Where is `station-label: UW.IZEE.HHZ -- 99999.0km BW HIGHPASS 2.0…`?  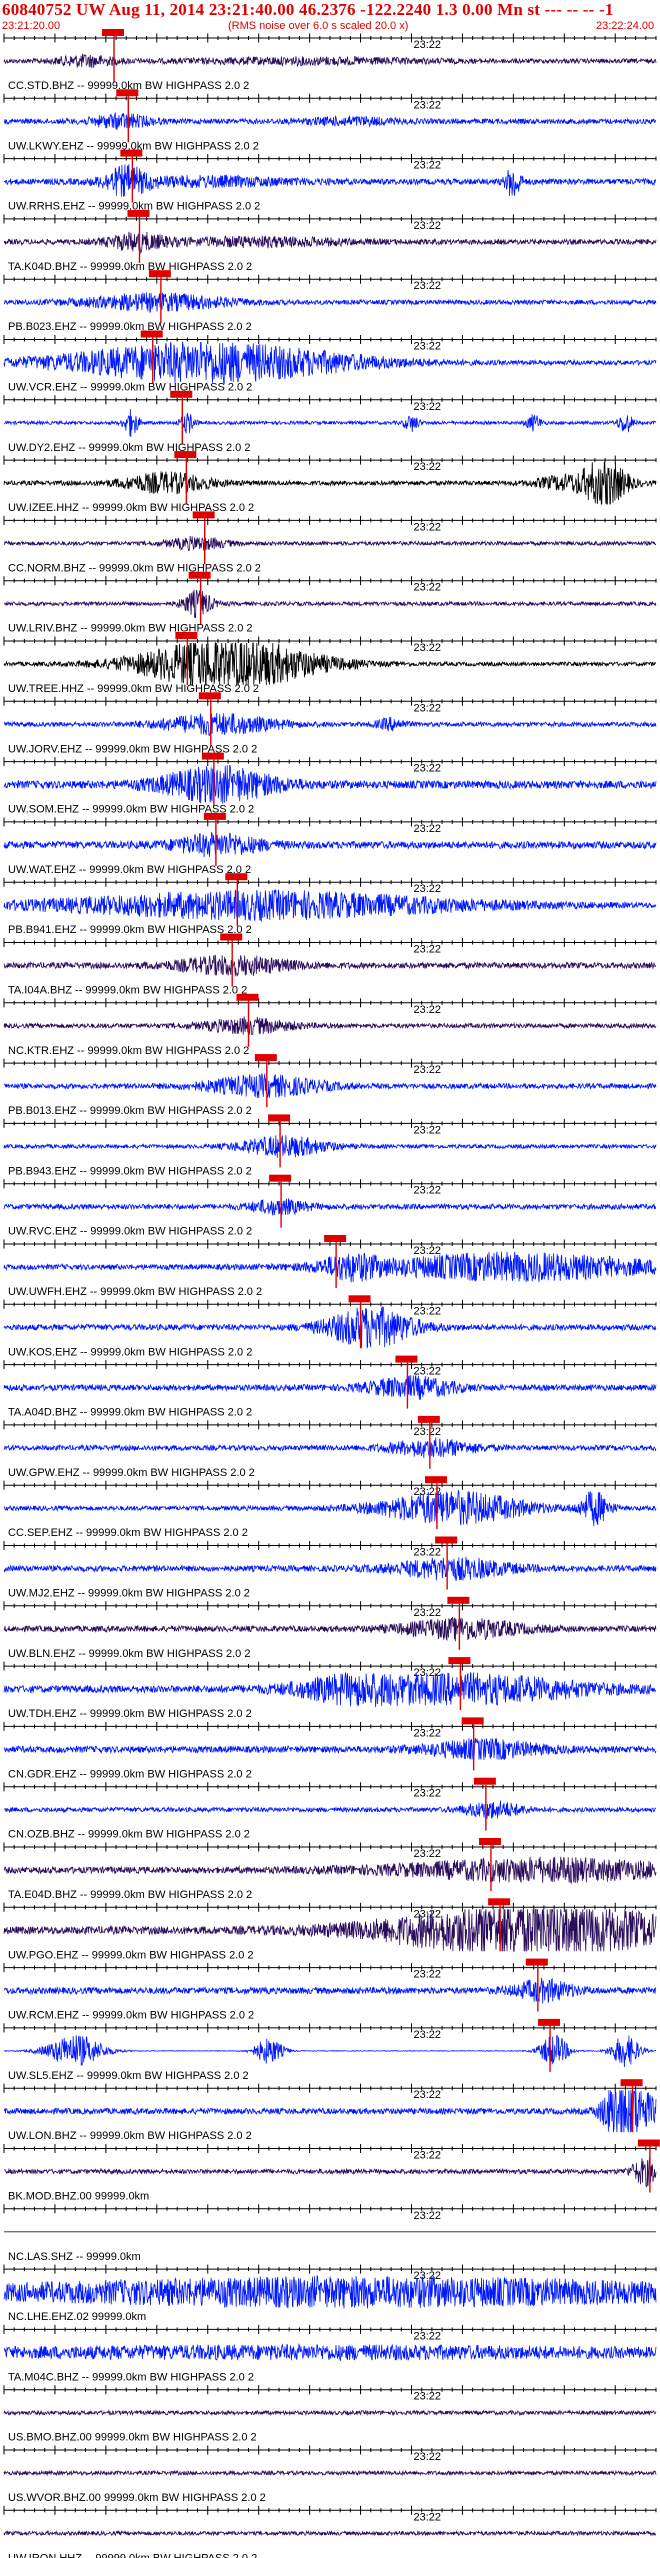
station-label: UW.IZEE.HHZ -- 99999.0km BW HIGHPASS 2.0… is located at coordinates (131, 508).